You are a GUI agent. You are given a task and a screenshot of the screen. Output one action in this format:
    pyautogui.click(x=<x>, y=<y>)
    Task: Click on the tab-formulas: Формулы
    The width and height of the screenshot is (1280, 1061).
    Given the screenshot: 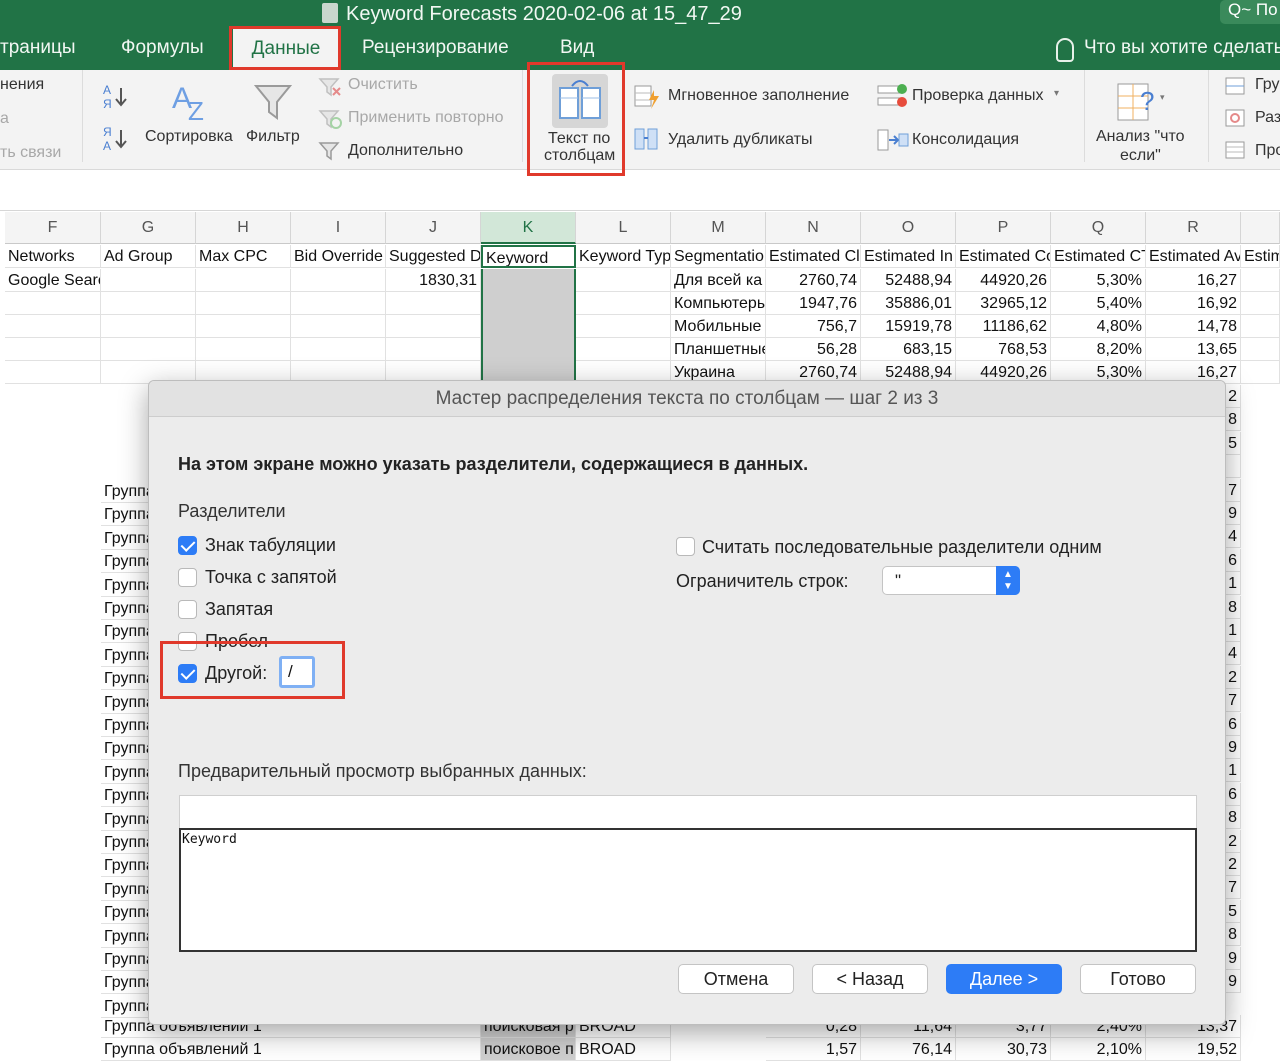 What is the action you would take?
    pyautogui.click(x=162, y=48)
    